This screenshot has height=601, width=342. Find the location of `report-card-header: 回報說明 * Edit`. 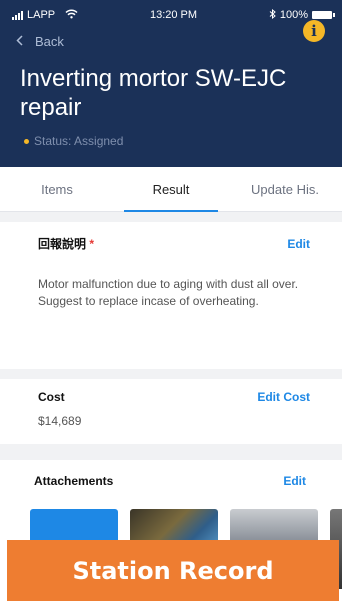

report-card-header: 回報說明 * Edit is located at coordinates (174, 243).